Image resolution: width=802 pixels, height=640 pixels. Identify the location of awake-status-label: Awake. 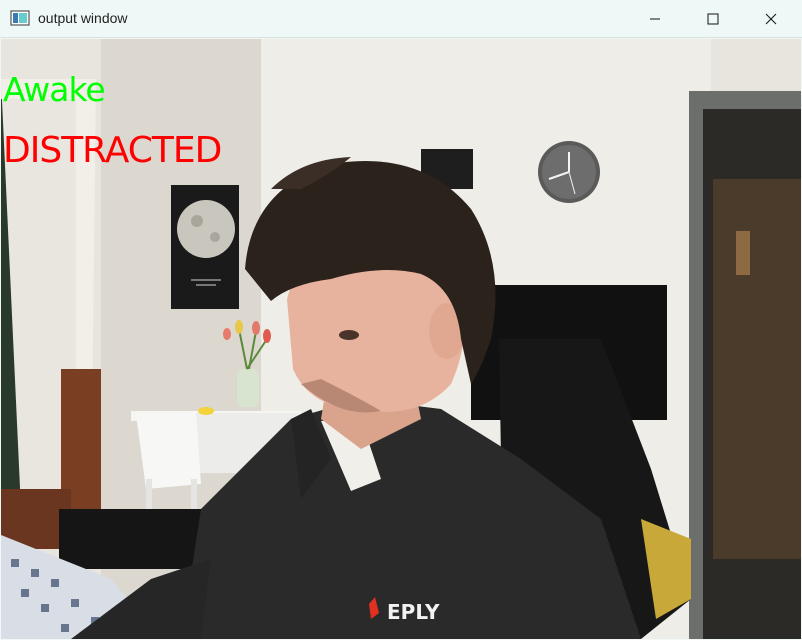
(54, 89).